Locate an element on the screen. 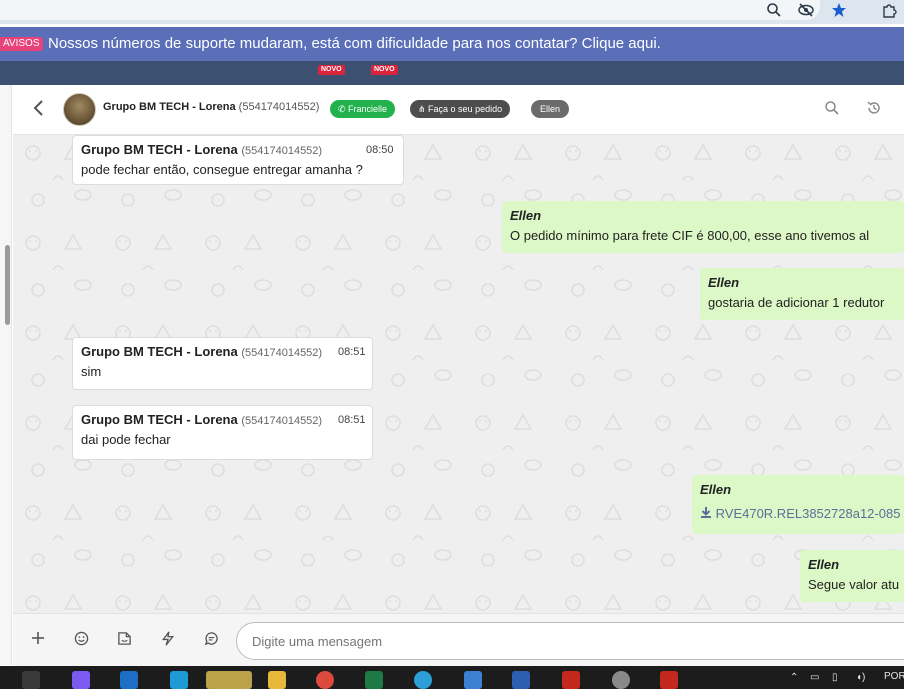 This screenshot has width=904, height=689. eye-off-icon is located at coordinates (806, 11).